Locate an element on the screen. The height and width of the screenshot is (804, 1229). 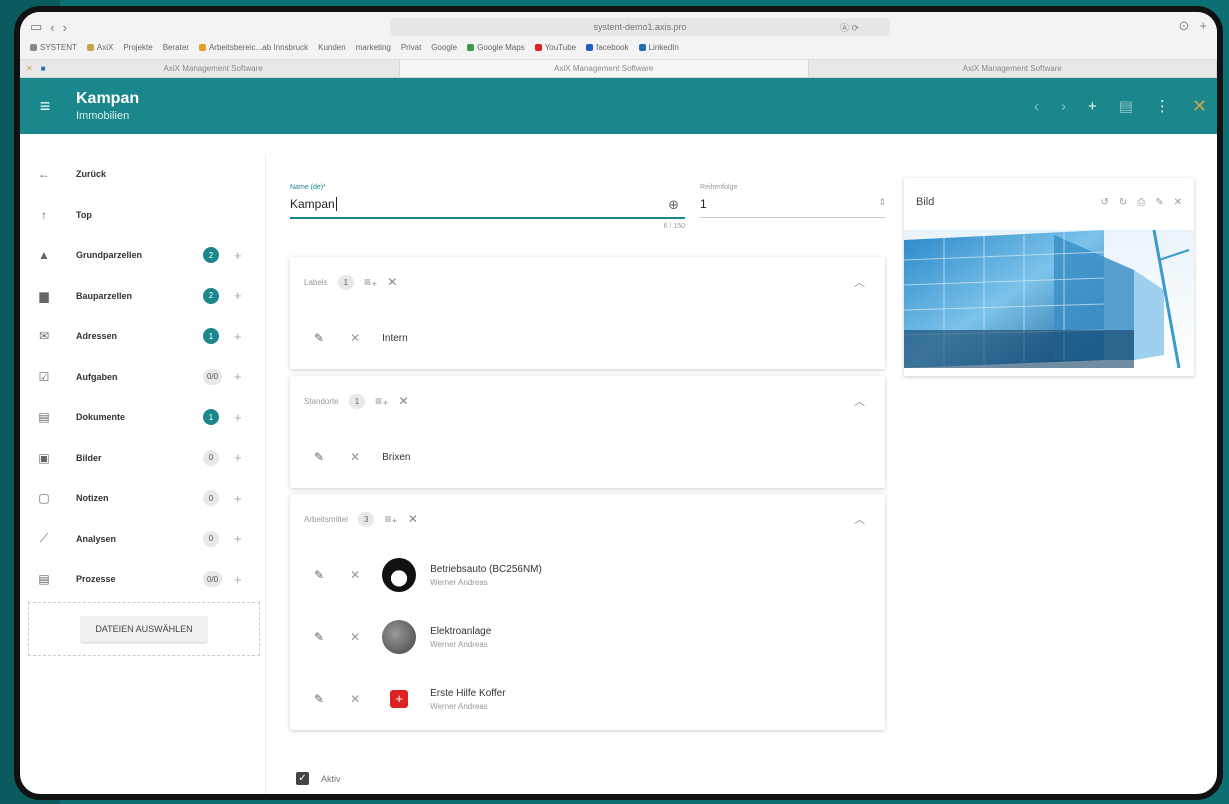
sidebar-item-analysen: ⟋ Analysen 0 + is located at coordinates (142, 539).